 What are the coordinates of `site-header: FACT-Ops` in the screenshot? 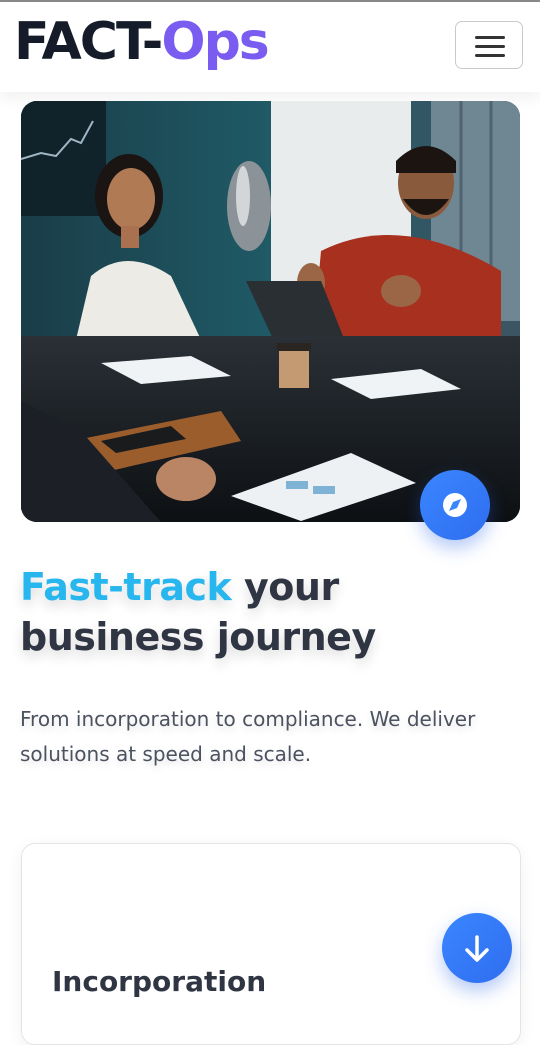 It's located at (270, 47).